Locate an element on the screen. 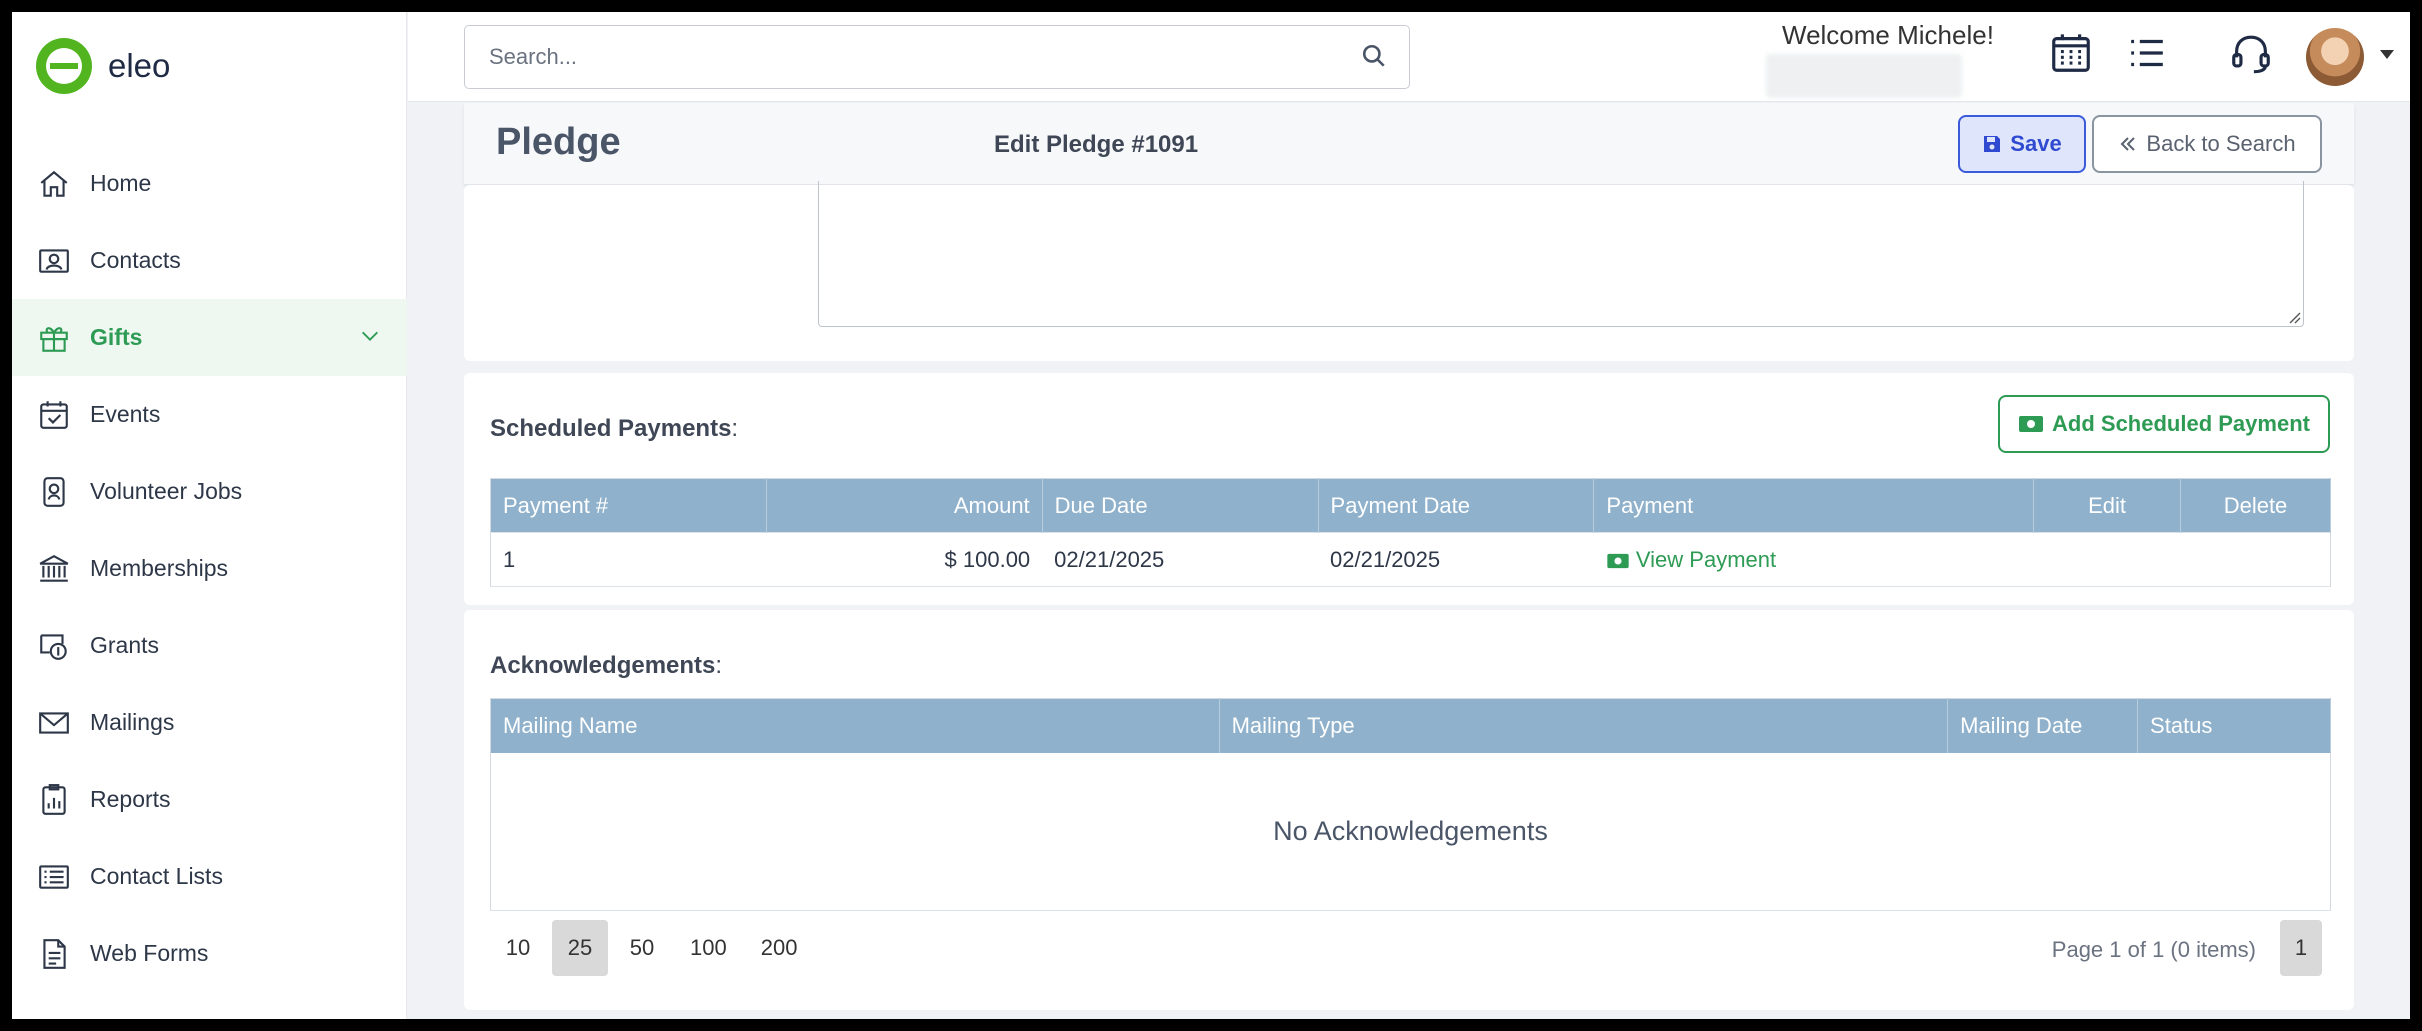 This screenshot has width=2422, height=1031. envelope-icon is located at coordinates (54, 723).